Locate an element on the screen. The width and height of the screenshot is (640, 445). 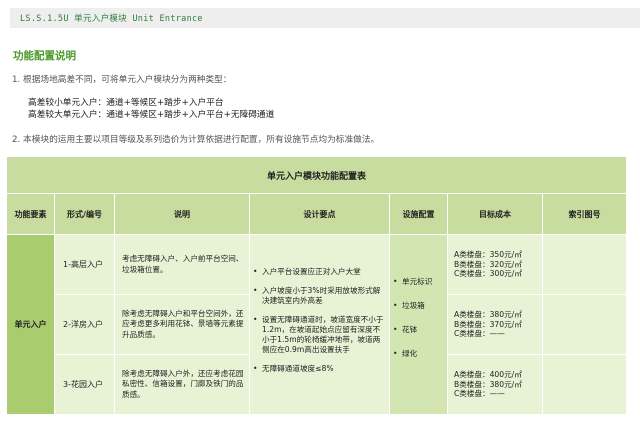
entrance-type-small: 高差较小单元入户：通道+等候区+踏步+入户平台 is located at coordinates (126, 103).